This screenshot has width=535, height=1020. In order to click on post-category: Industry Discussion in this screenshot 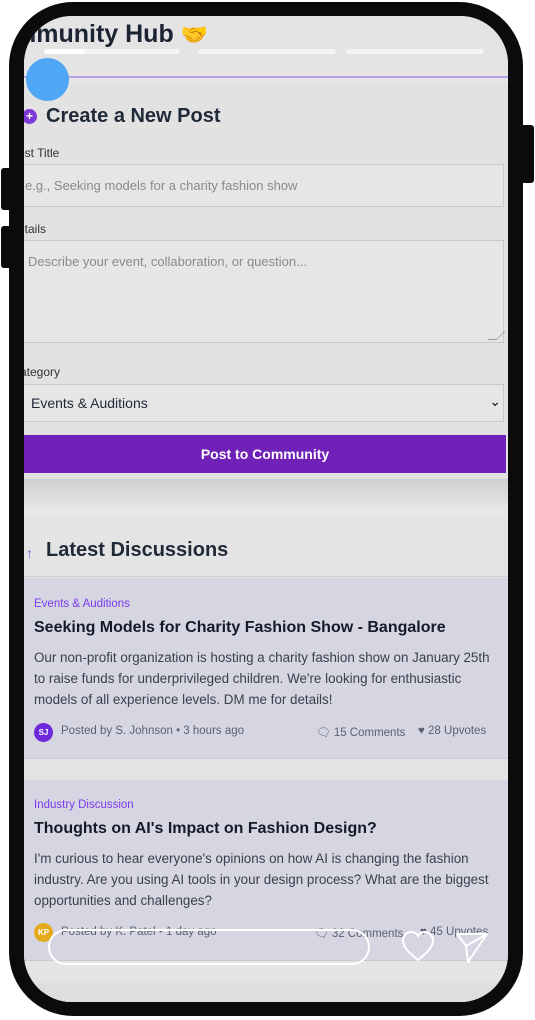, I will do `click(84, 805)`.